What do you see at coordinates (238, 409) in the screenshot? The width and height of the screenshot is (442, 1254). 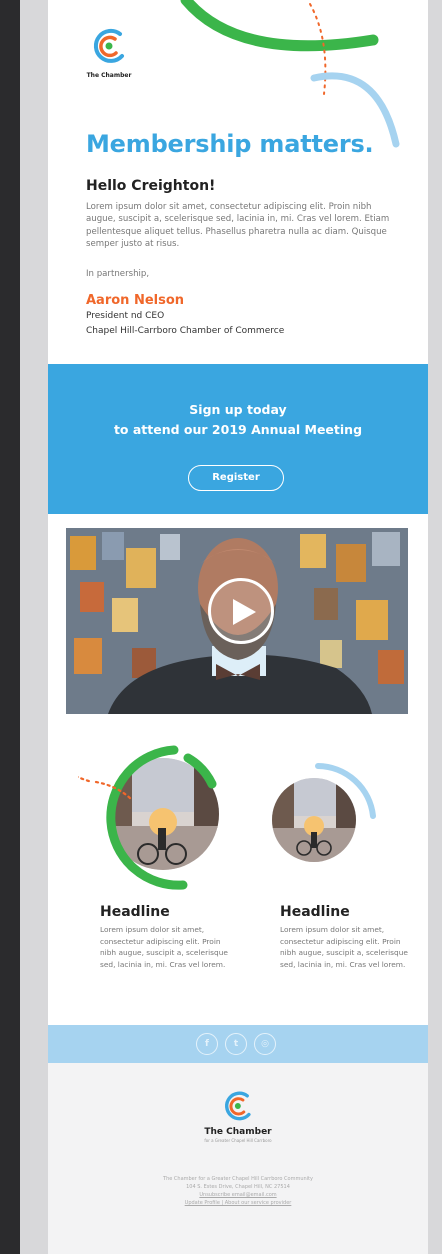 I see `cta-heading-line-1: Sign up today` at bounding box center [238, 409].